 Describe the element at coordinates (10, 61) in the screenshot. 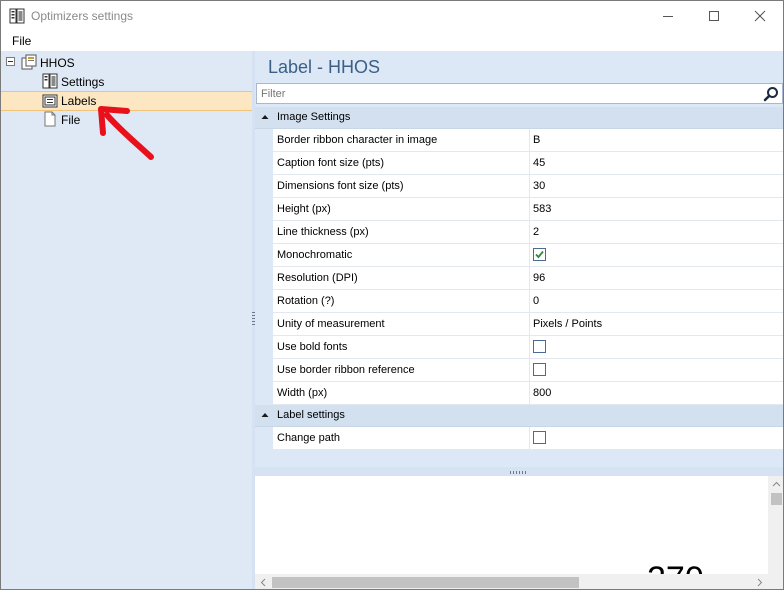

I see `tree-collapse-toggle` at that location.